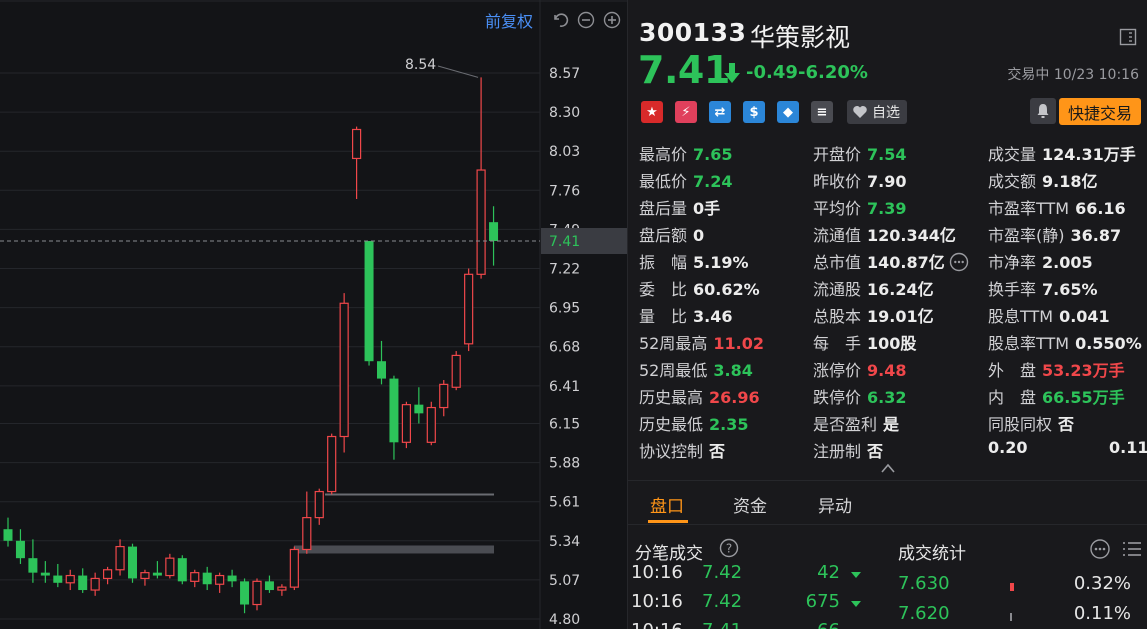  I want to click on tab-order-book: 盘口, so click(667, 504).